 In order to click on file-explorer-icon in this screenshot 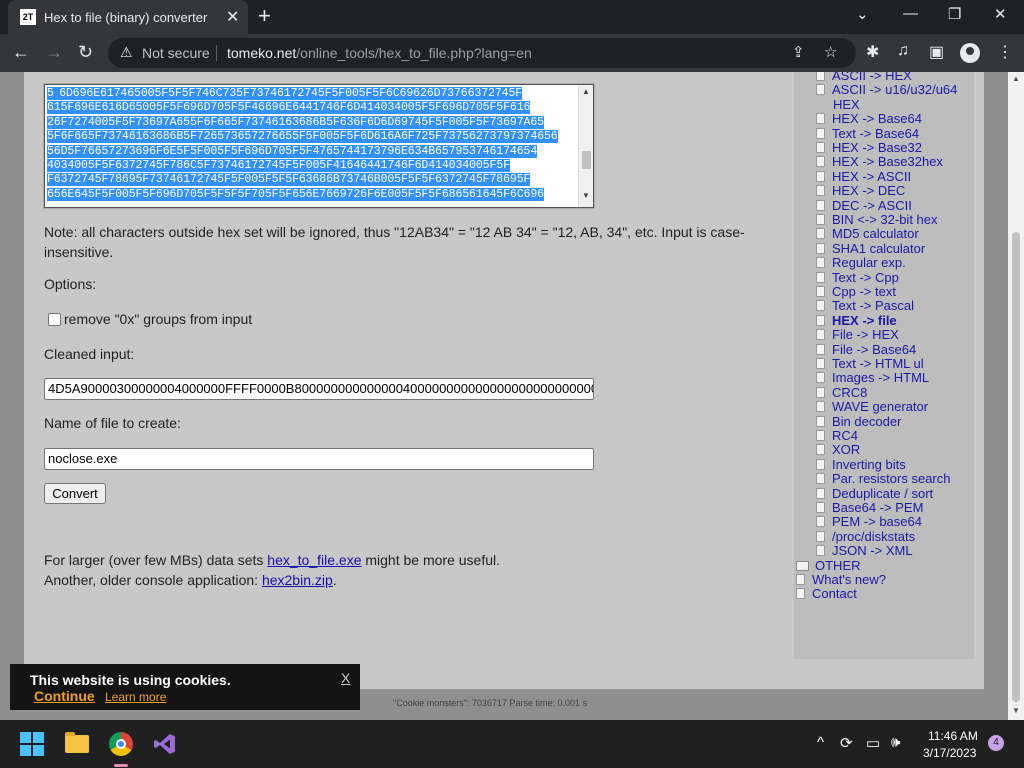, I will do `click(77, 742)`.